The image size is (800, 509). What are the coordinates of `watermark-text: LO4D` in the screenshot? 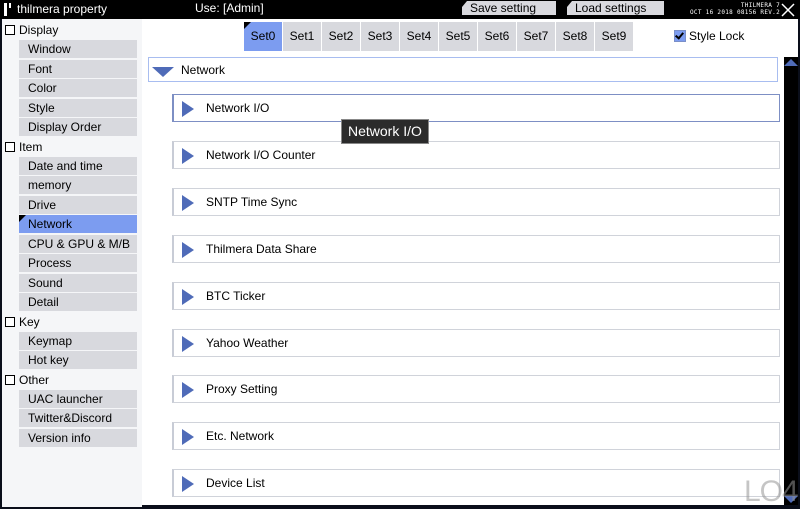 It's located at (772, 491).